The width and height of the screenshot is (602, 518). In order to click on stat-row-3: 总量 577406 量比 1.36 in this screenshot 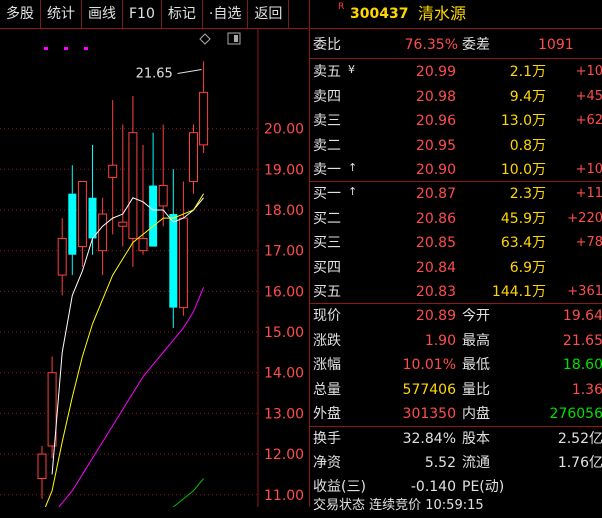, I will do `click(456, 390)`.